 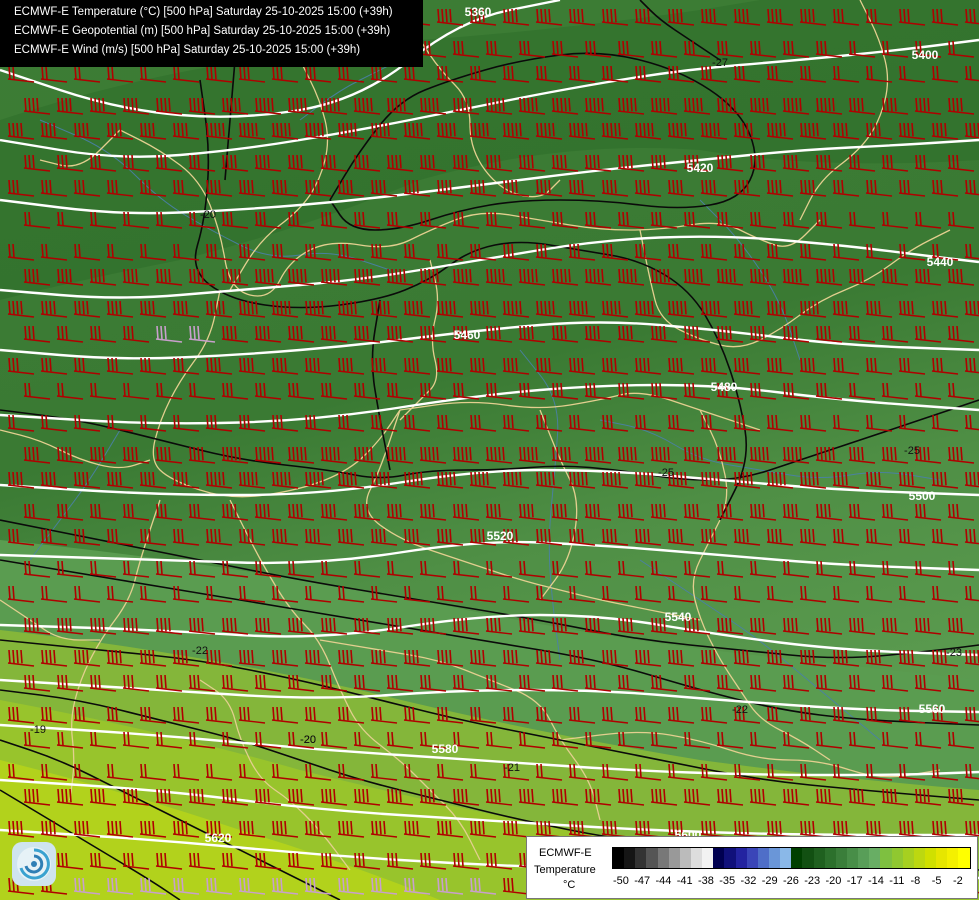 What do you see at coordinates (925, 55) in the screenshot?
I see `geopotential-label: 5400` at bounding box center [925, 55].